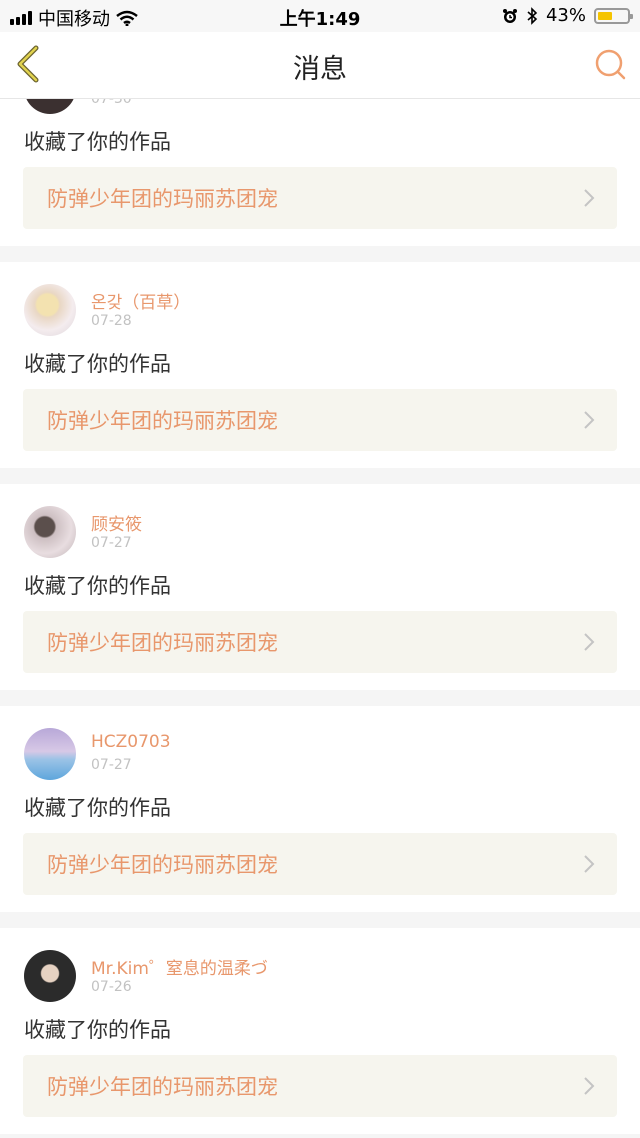  Describe the element at coordinates (179, 966) in the screenshot. I see `user-name: Mr.Kim゜窒息的温柔づ` at that location.